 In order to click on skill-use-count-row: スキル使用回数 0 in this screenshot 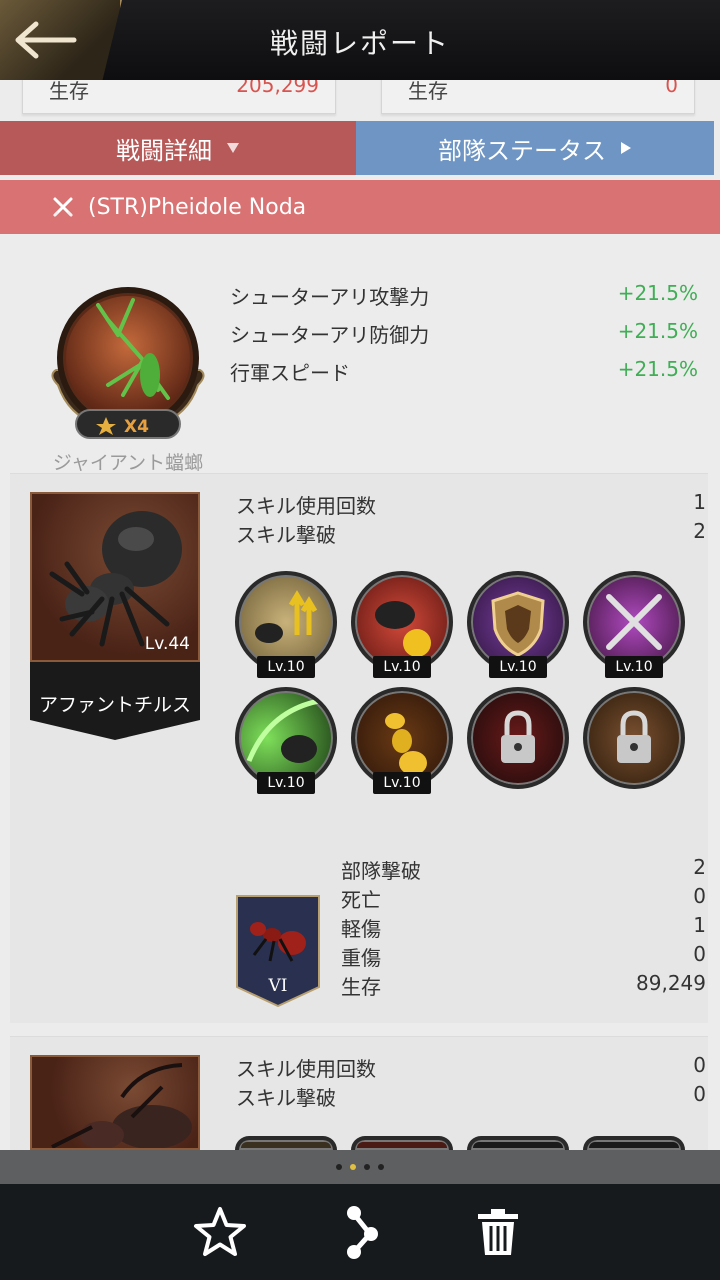, I will do `click(471, 1067)`.